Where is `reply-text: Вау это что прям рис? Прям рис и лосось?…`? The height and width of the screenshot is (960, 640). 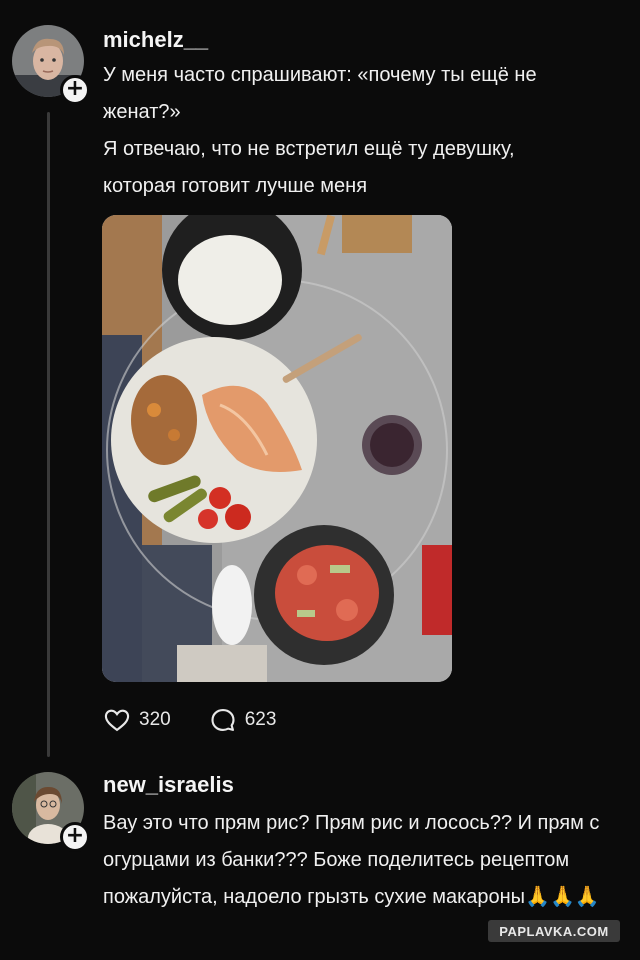 reply-text: Вау это что прям рис? Прям рис и лосось?… is located at coordinates (351, 860).